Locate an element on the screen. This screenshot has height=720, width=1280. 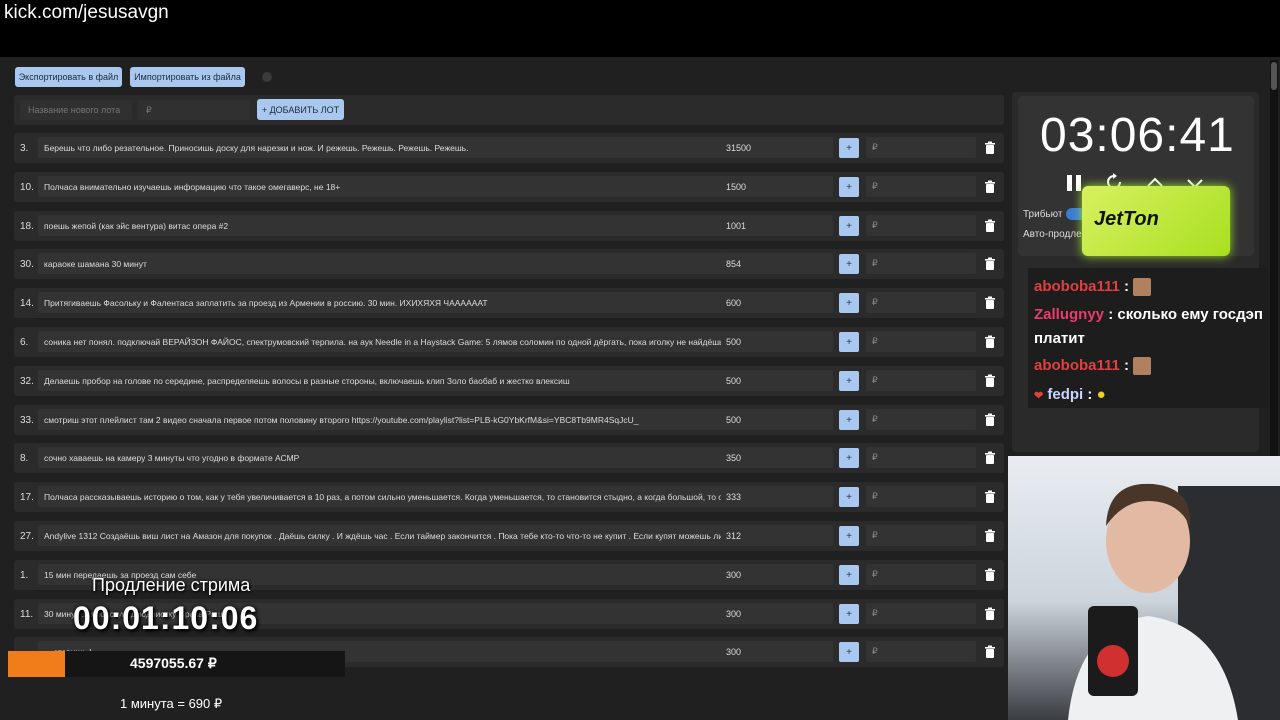
lot-amount-input: 312 is located at coordinates (777, 535).